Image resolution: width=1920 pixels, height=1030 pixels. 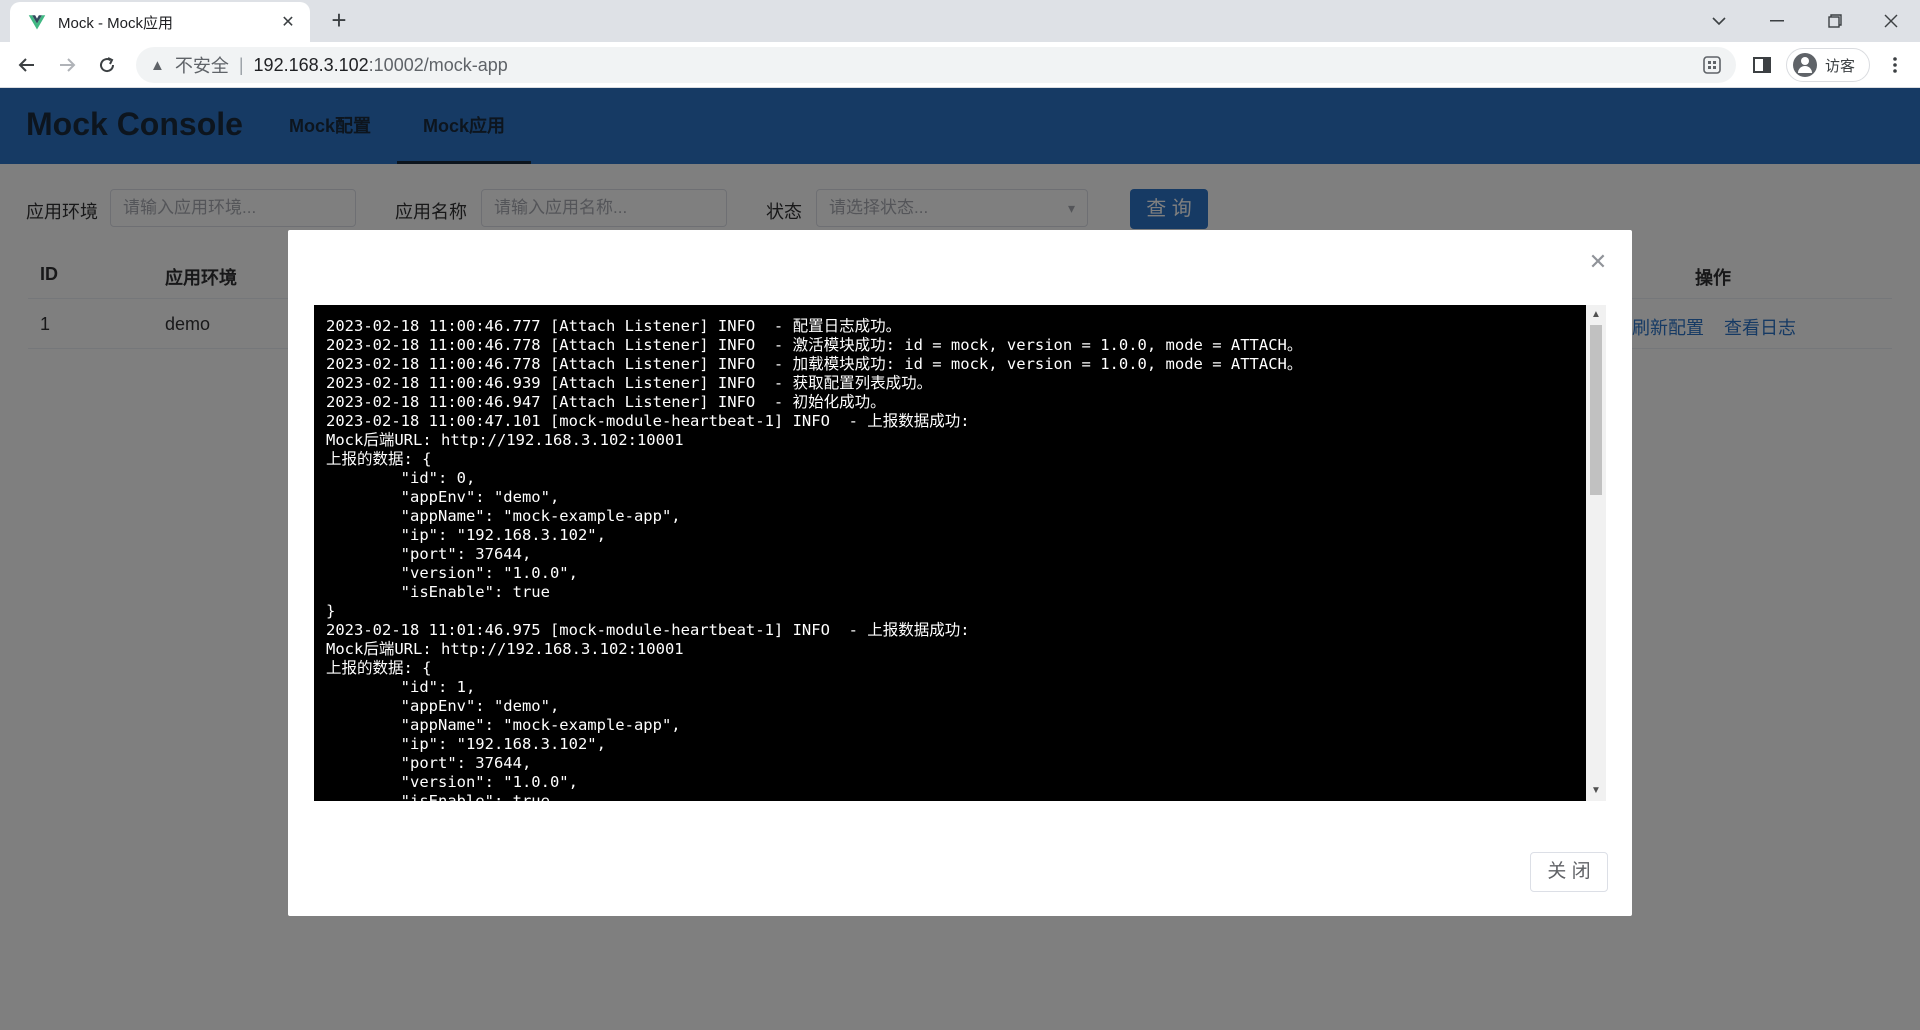 I want to click on tab-title: Mock - Mock应用, so click(x=116, y=23).